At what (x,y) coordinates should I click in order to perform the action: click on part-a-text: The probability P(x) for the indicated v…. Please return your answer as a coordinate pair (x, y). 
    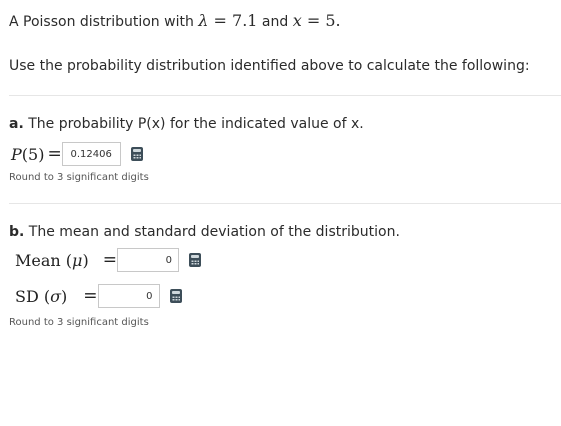
    Looking at the image, I should click on (196, 124).